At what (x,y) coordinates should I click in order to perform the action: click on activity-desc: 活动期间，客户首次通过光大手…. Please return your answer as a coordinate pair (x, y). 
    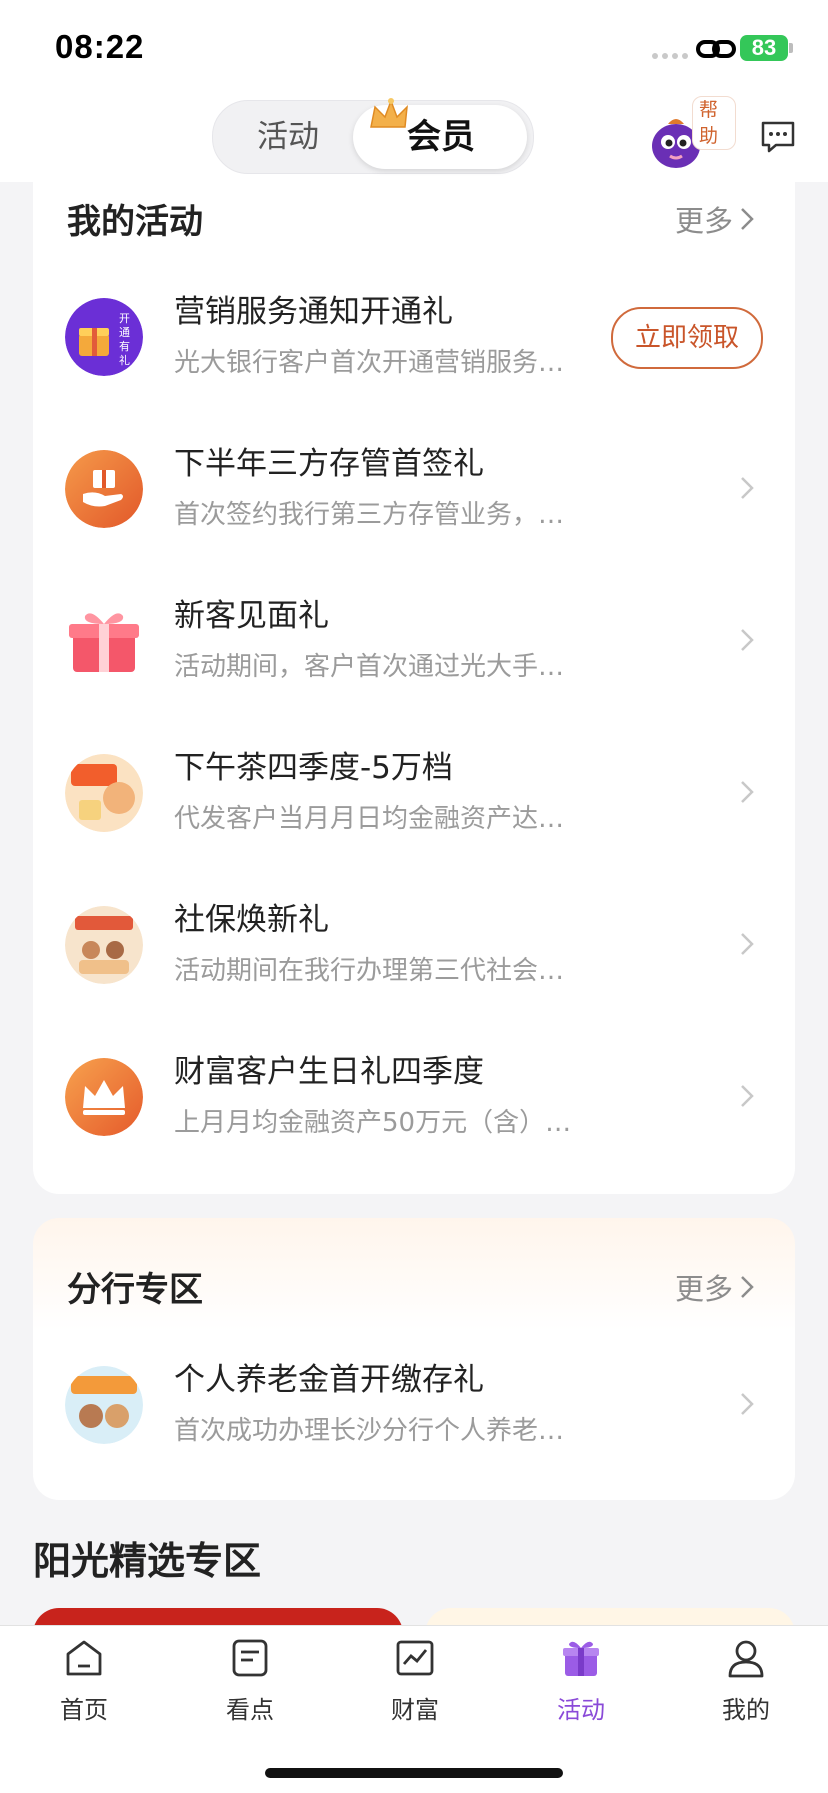
    Looking at the image, I should click on (369, 667).